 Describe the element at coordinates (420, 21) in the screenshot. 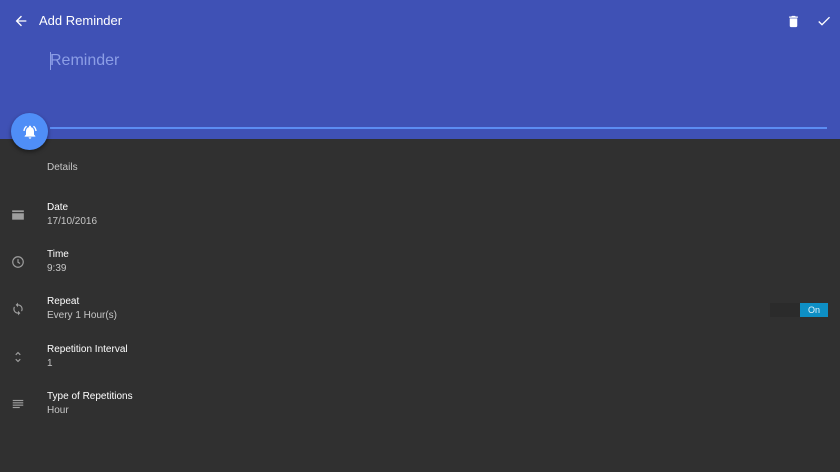

I see `toolbar: Add Reminder` at that location.